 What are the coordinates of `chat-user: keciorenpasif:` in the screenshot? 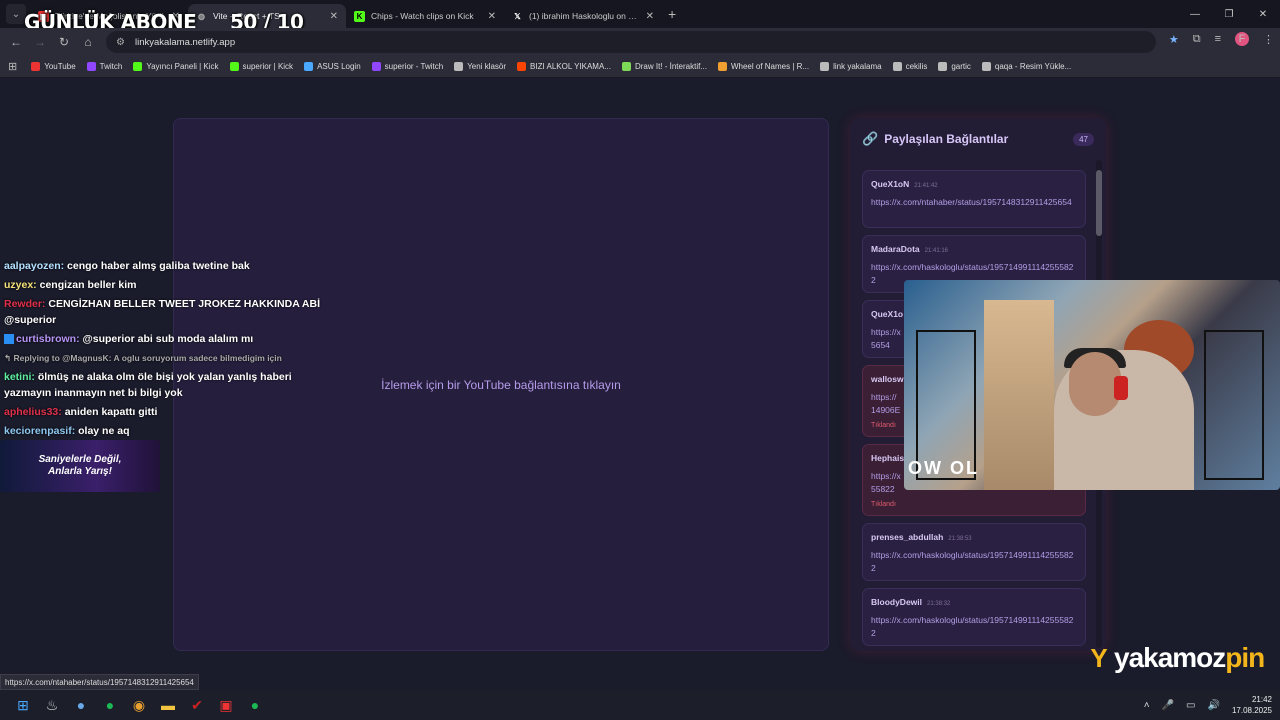 It's located at (40, 431).